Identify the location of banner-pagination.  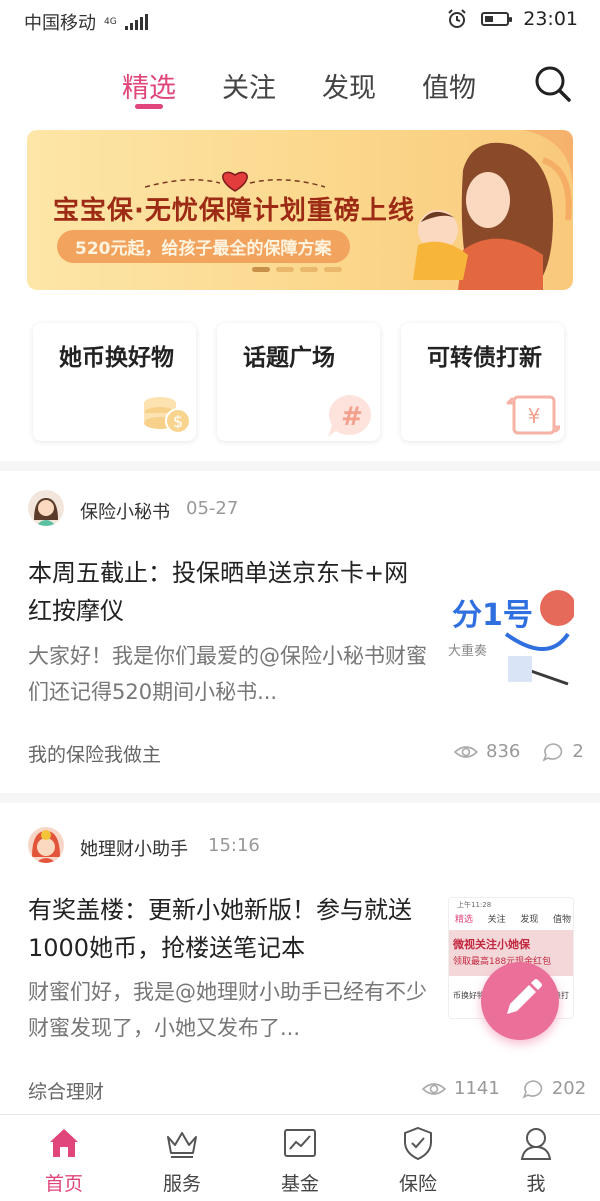
(297, 269).